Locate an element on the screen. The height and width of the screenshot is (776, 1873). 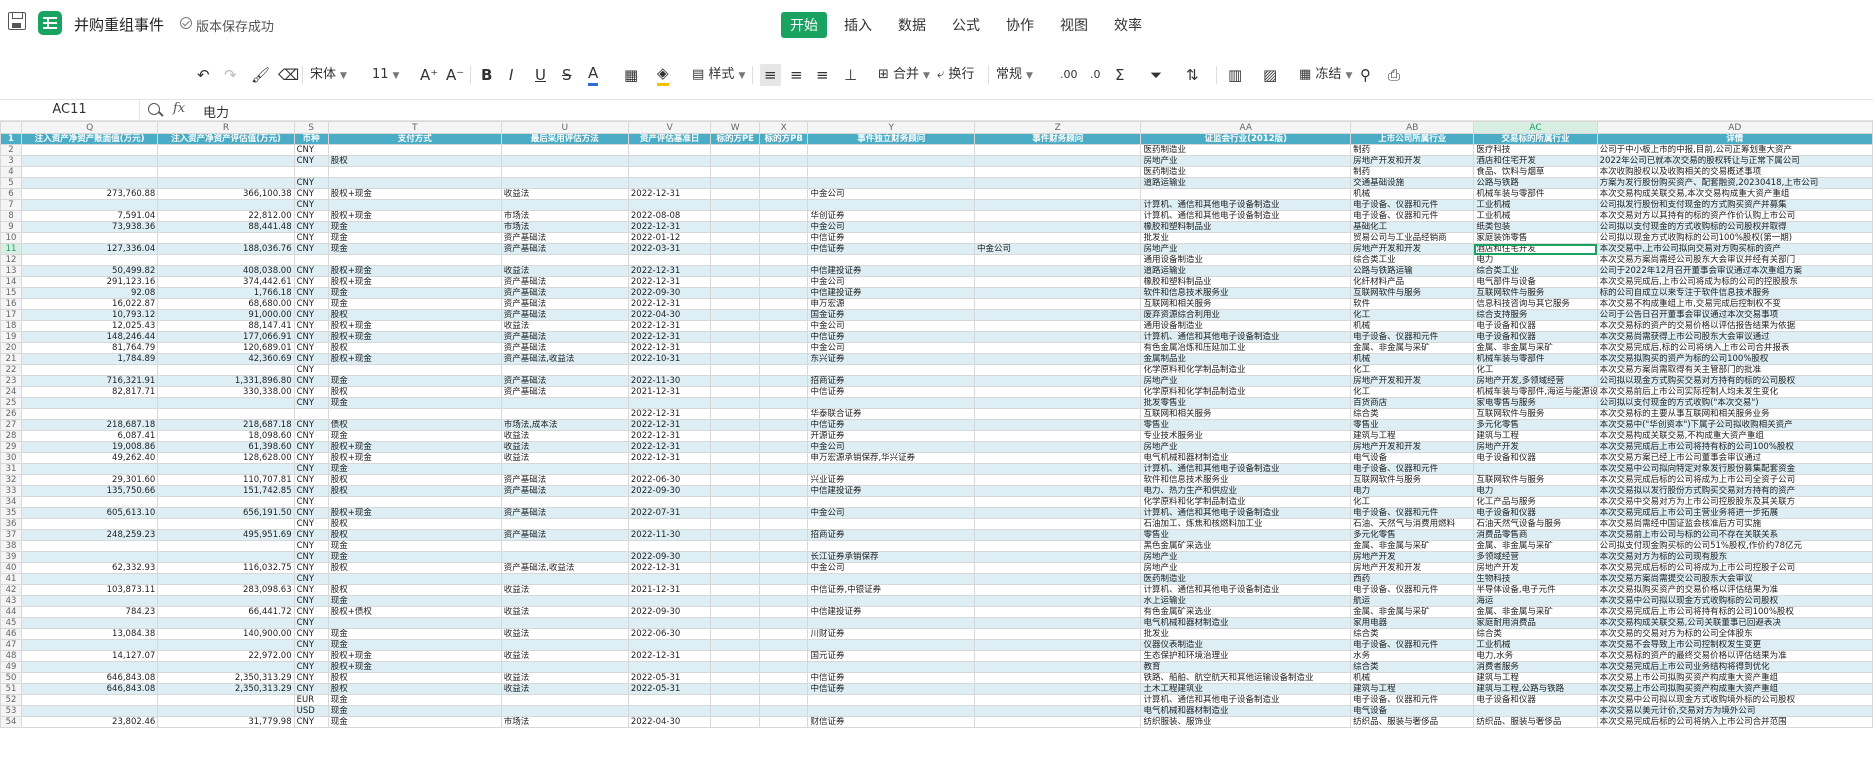
row-number: 18 is located at coordinates (11, 326).